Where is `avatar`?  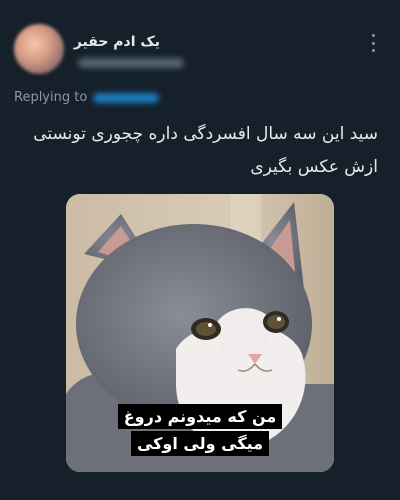
avatar is located at coordinates (39, 49).